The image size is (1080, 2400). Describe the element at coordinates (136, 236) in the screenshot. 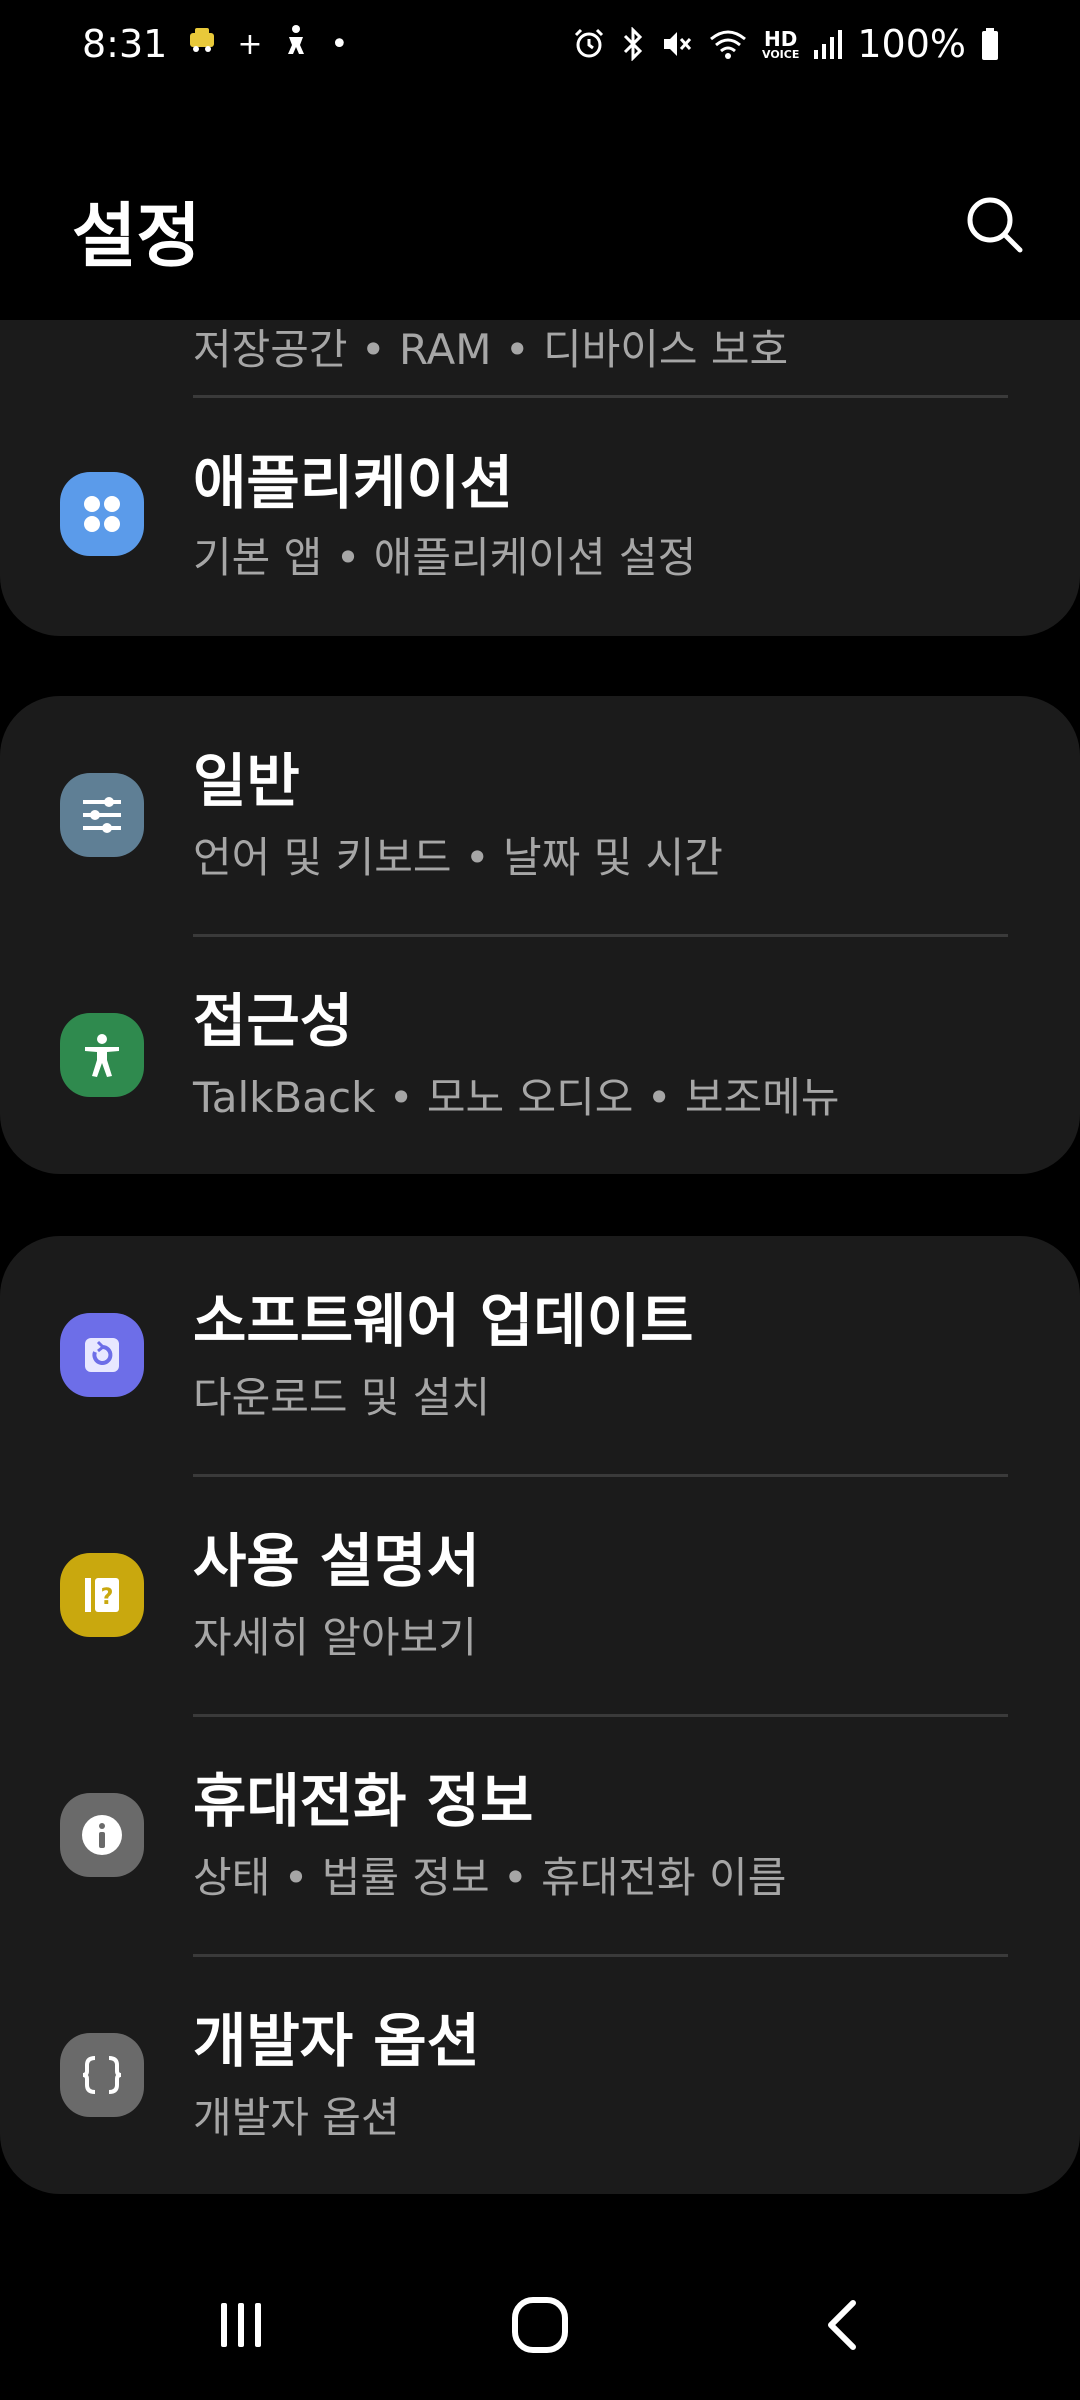

I see `page-title: 설정` at that location.